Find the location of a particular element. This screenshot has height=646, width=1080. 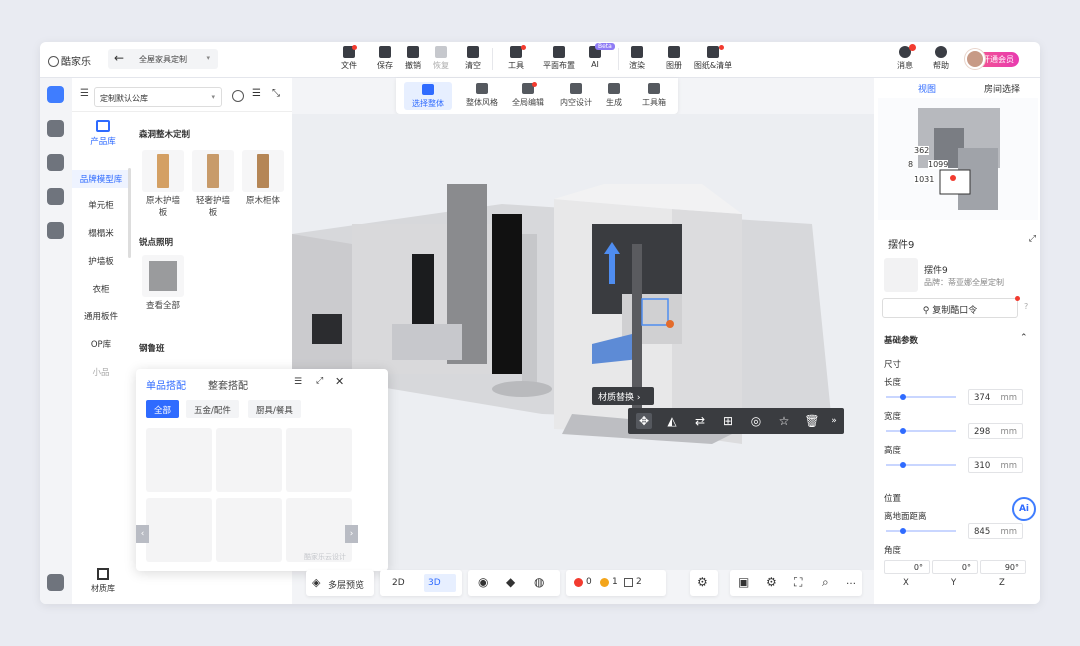

search-icon is located at coordinates (238, 96).